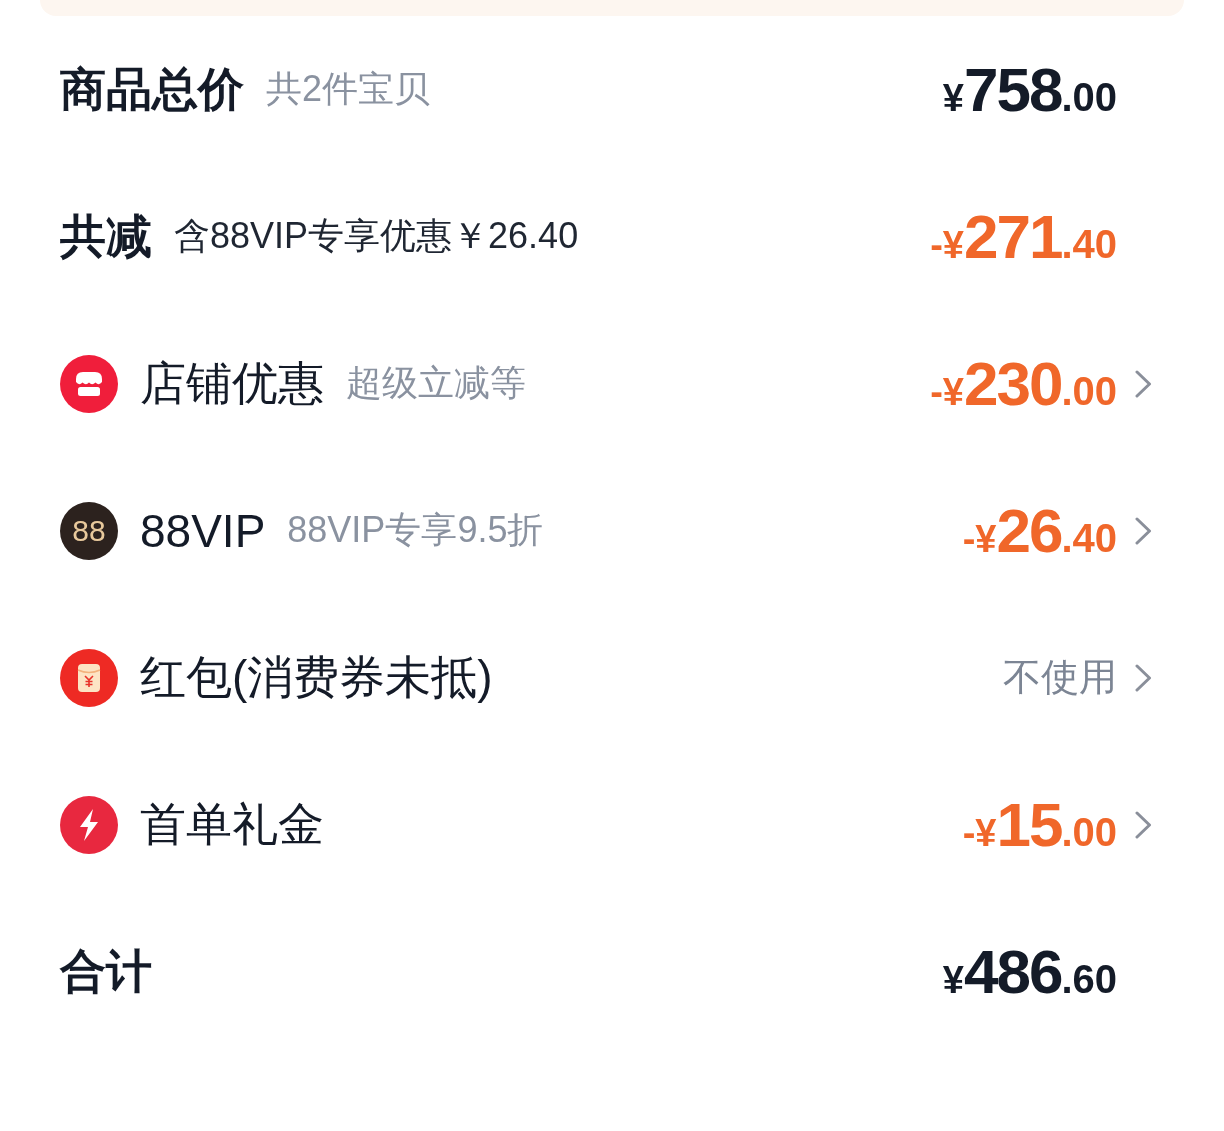 This screenshot has height=1131, width=1224. I want to click on amount-value: -¥15.00, so click(1039, 824).